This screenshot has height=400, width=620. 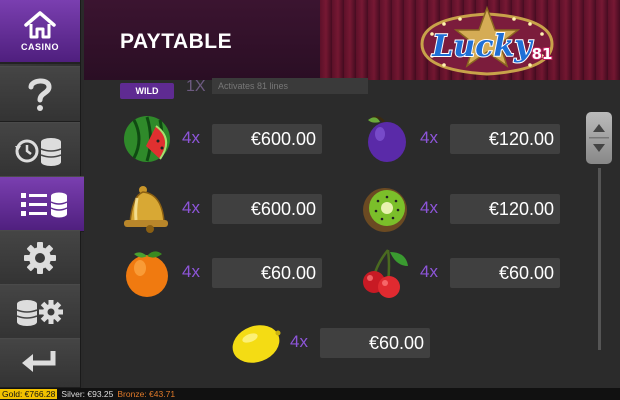 I want to click on bronze-jackpot: Bronze: €43.71, so click(x=146, y=394).